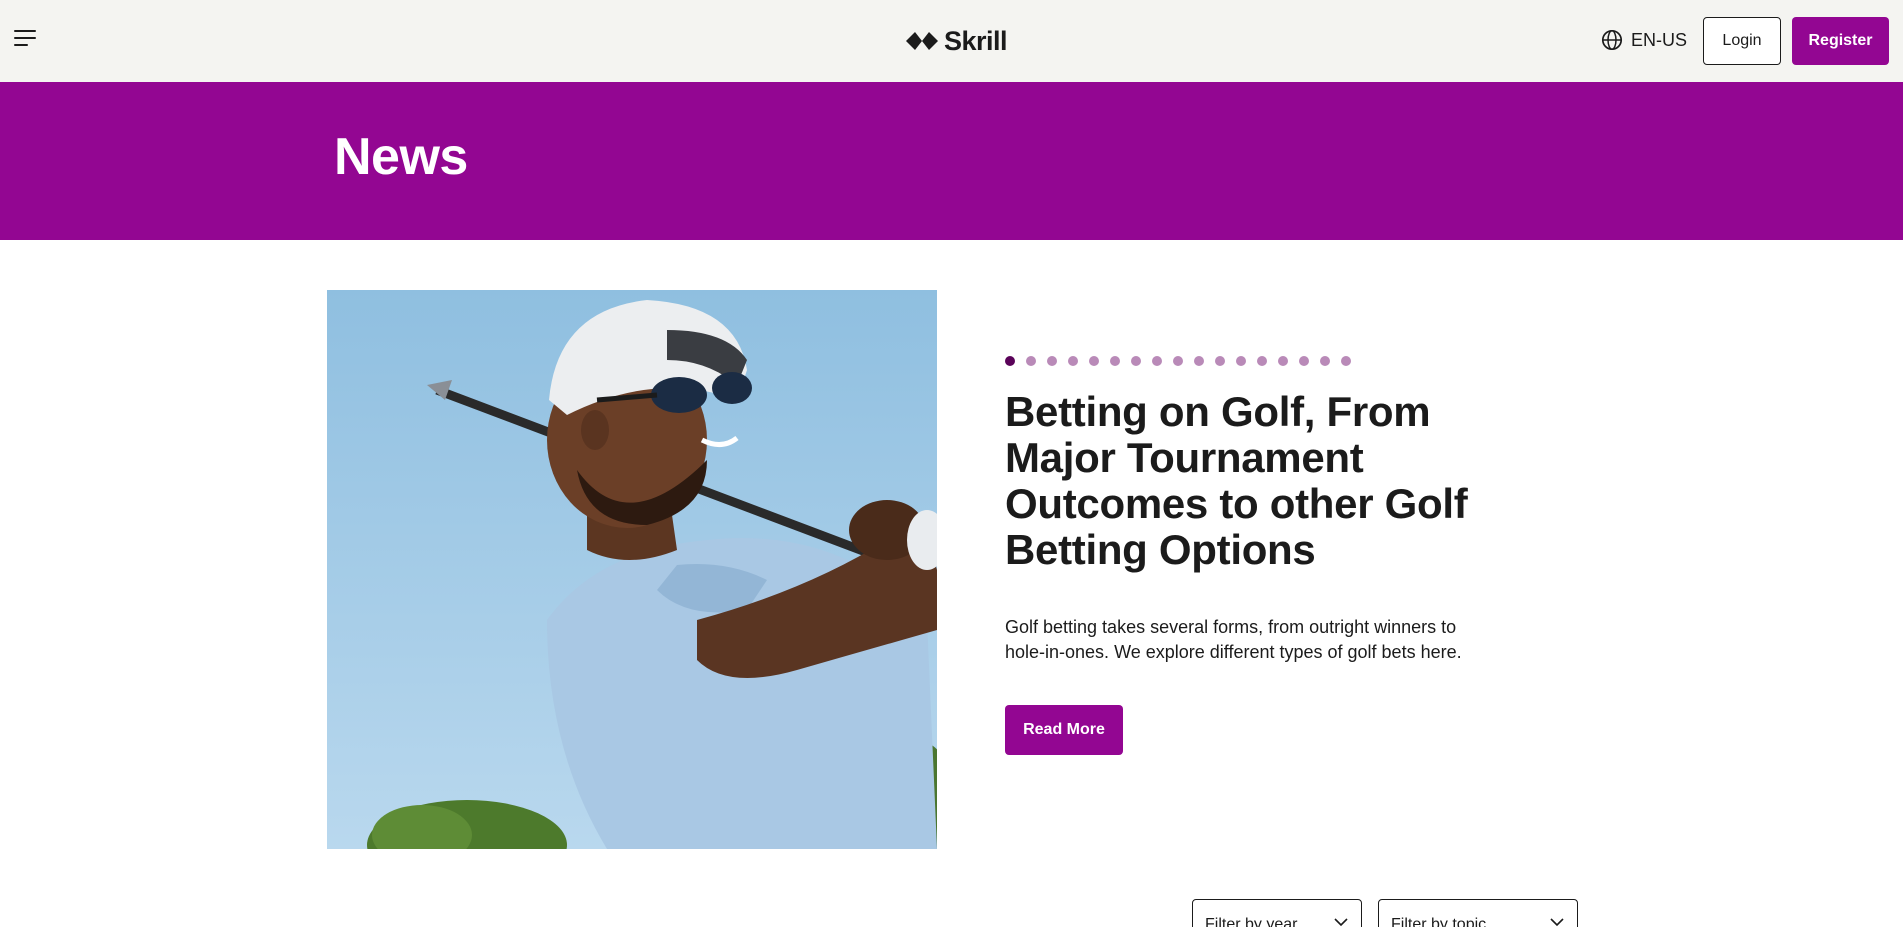  I want to click on globe-icon, so click(1612, 40).